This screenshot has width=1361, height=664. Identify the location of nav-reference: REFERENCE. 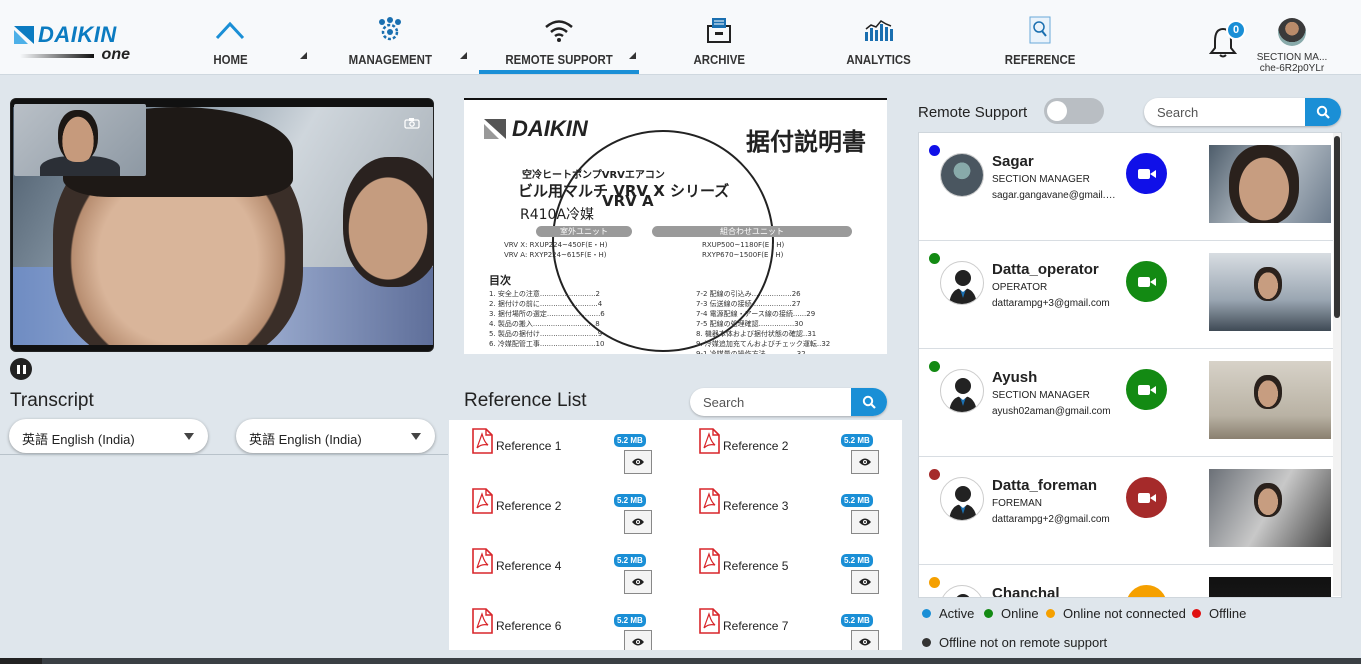
(1040, 37).